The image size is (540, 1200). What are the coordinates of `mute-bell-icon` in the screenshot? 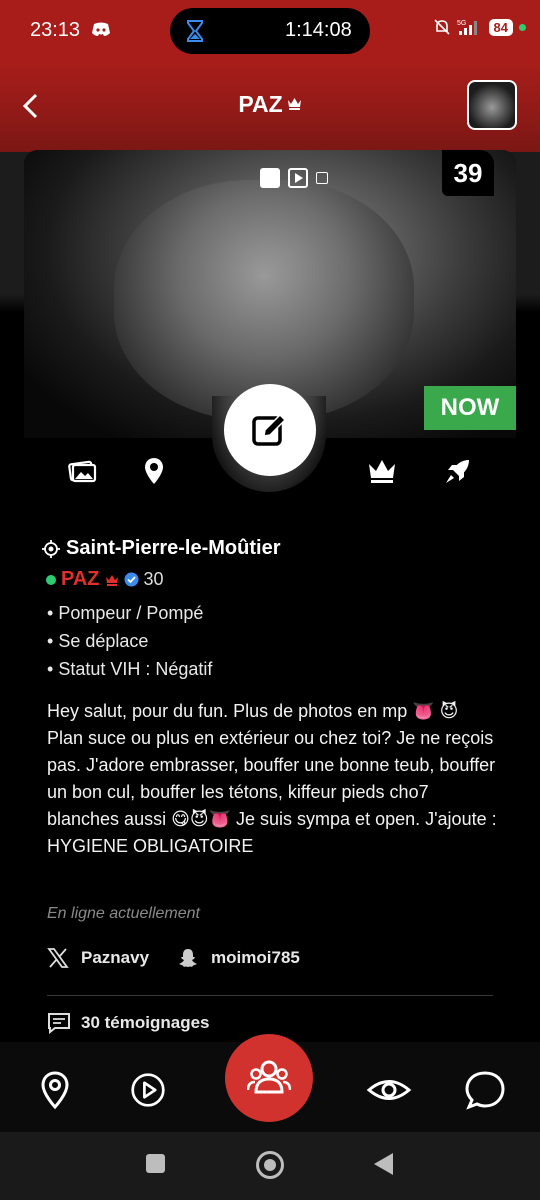 It's located at (441, 27).